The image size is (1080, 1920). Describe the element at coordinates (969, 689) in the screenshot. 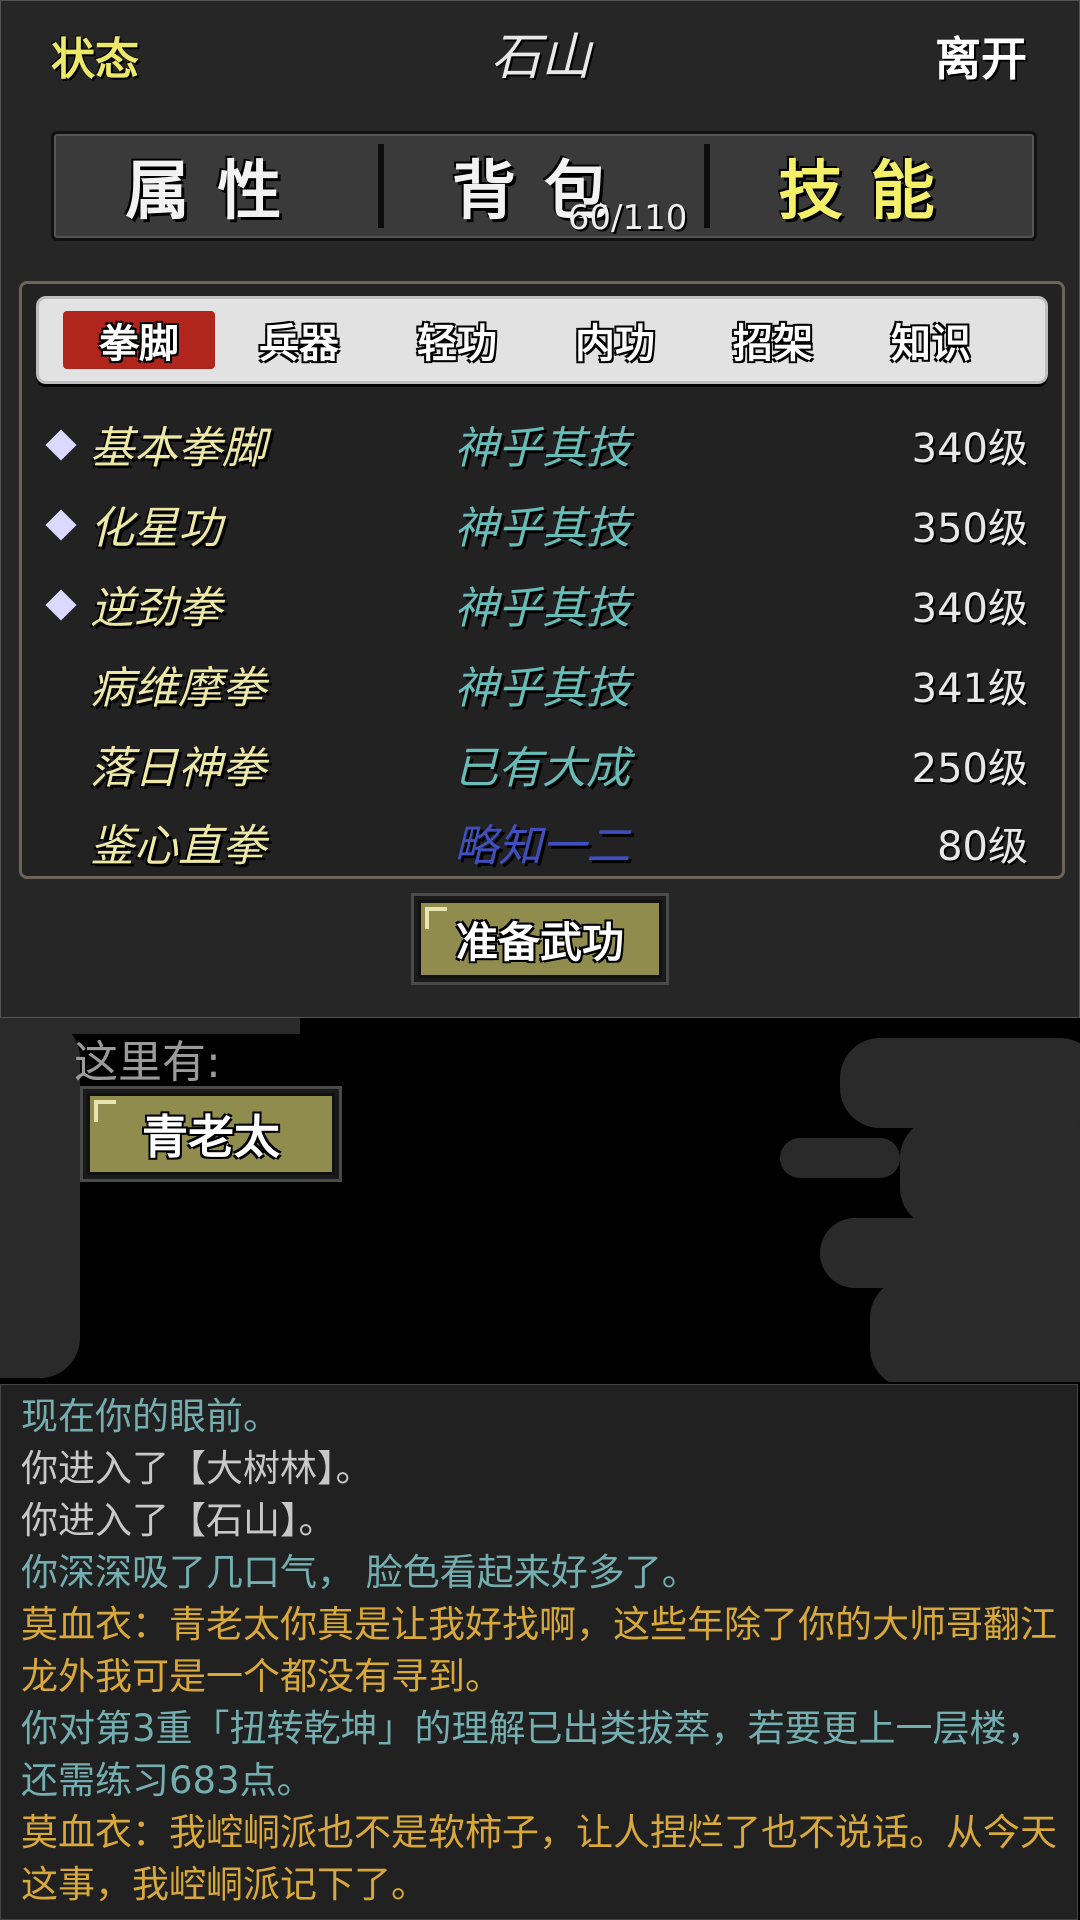

I see `skill-level: 341级` at that location.